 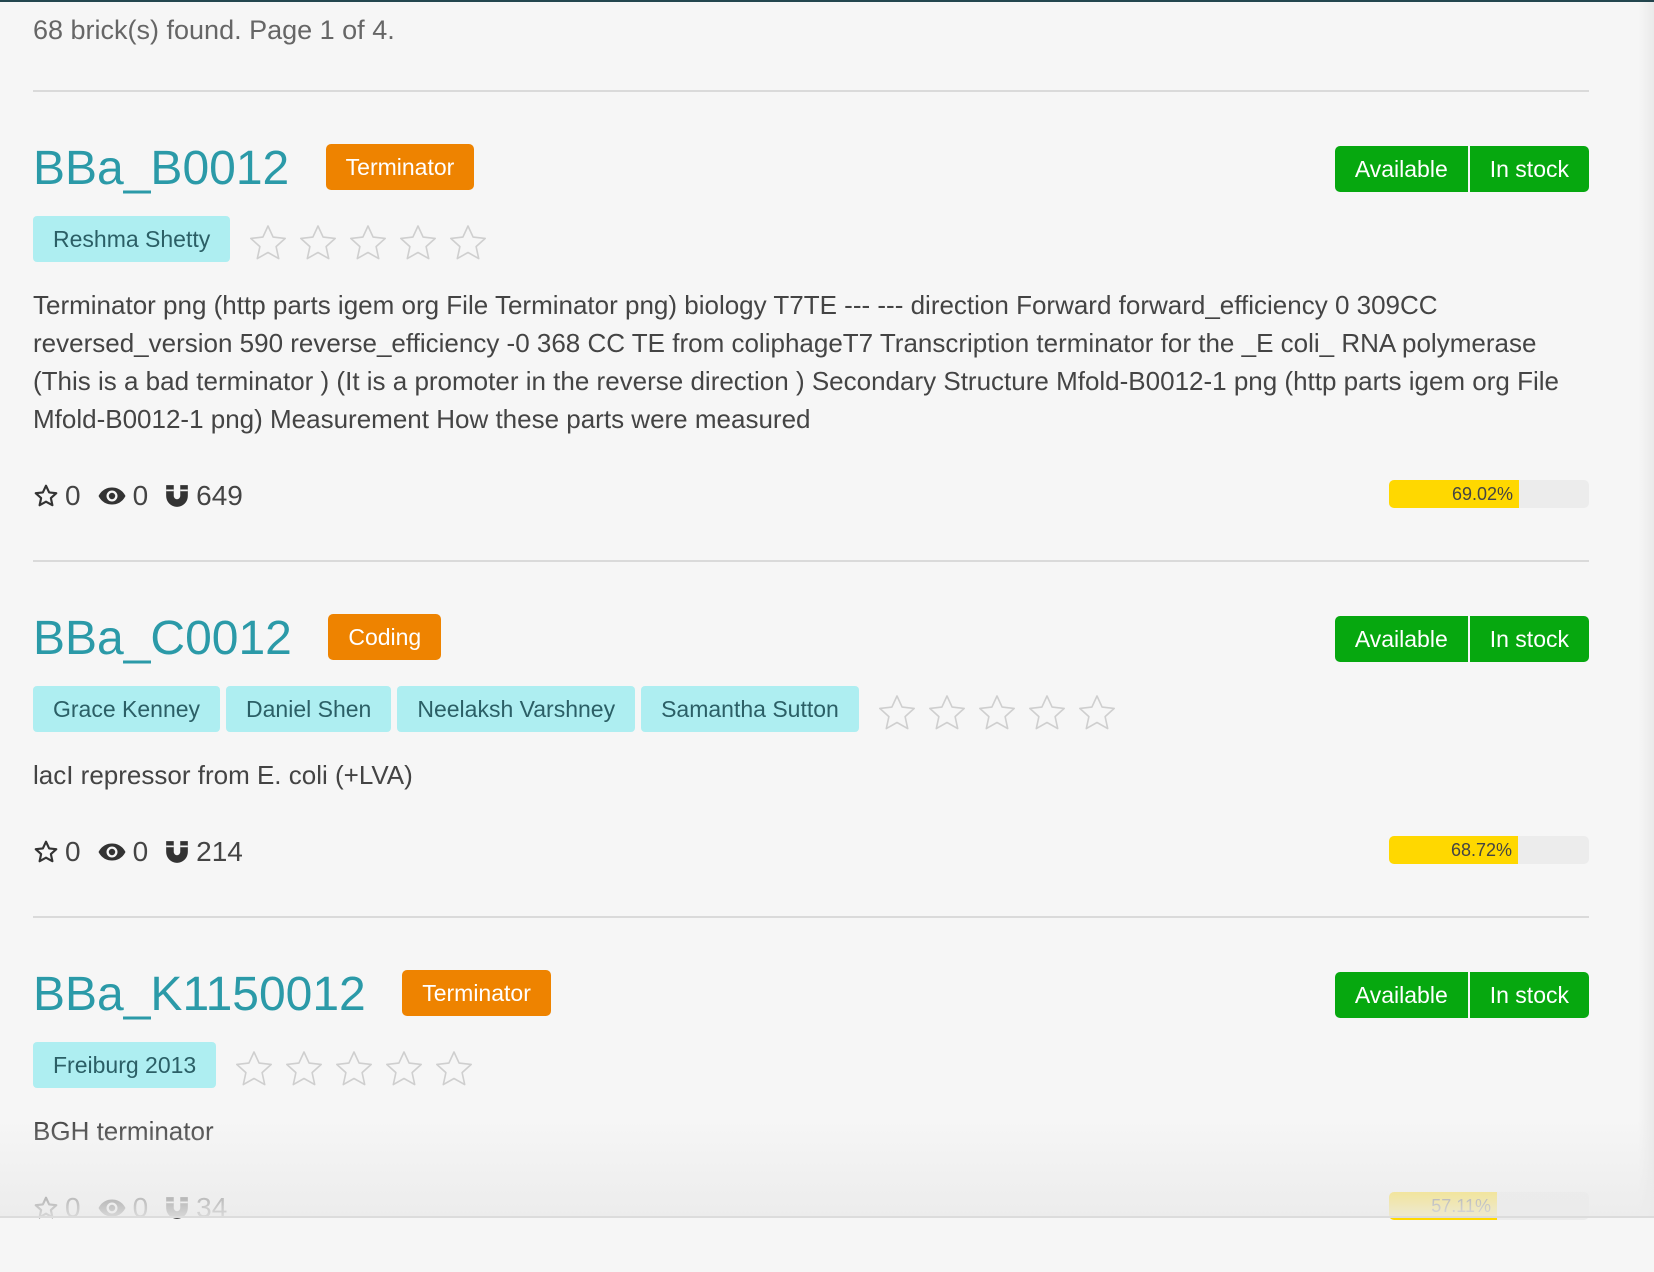 I want to click on brick-stats-row: 0 0 649 69.02%, so click(x=811, y=496).